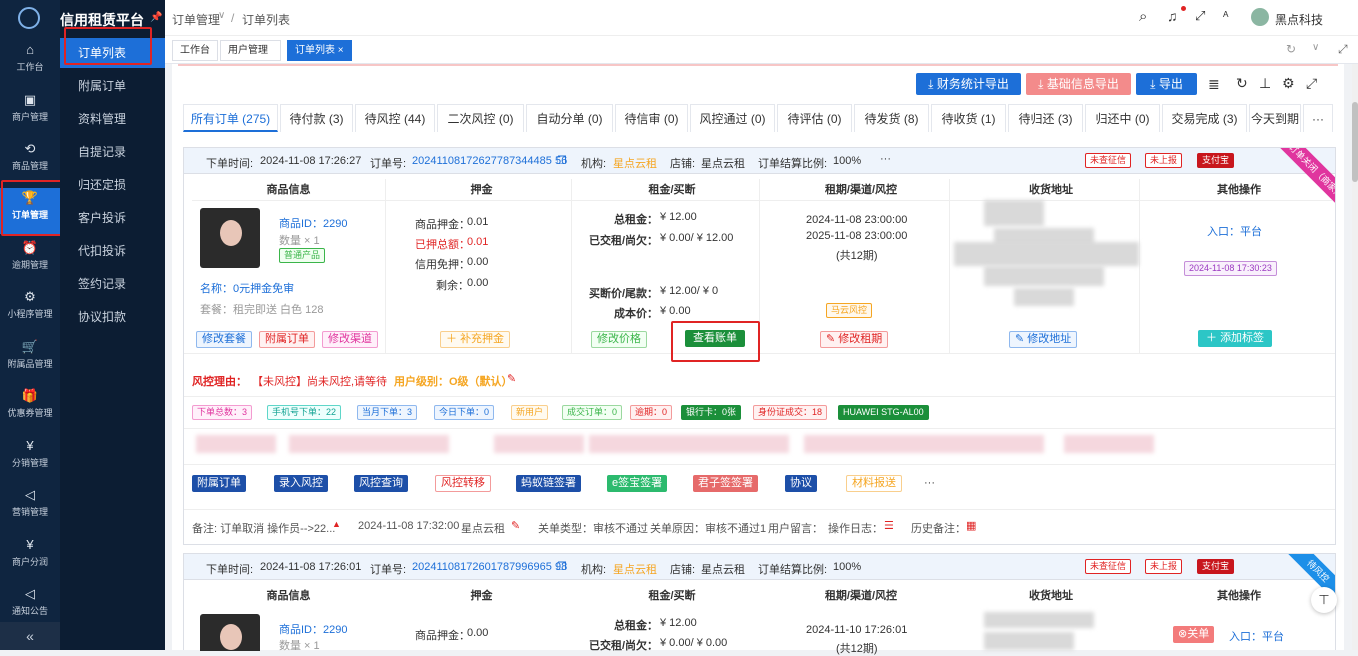 This screenshot has width=1358, height=656. What do you see at coordinates (968, 84) in the screenshot?
I see `finance-export-button: ⤓ 财务统计导出` at bounding box center [968, 84].